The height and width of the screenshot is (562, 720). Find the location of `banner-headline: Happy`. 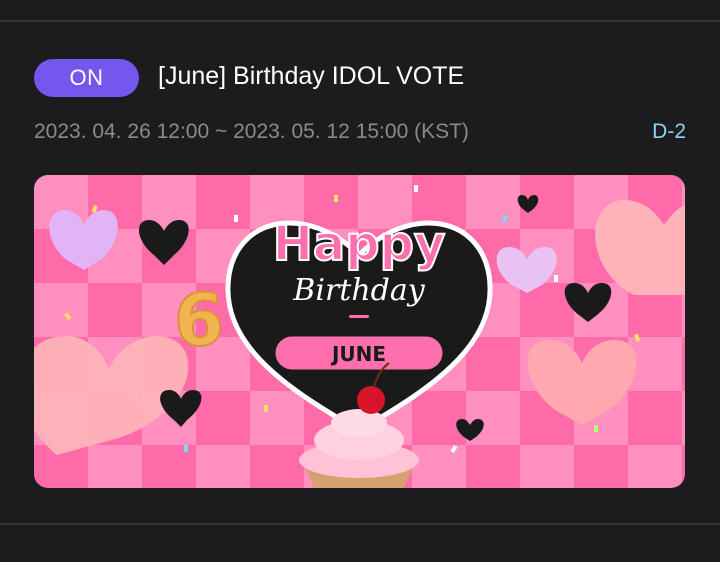

banner-headline: Happy is located at coordinates (359, 244).